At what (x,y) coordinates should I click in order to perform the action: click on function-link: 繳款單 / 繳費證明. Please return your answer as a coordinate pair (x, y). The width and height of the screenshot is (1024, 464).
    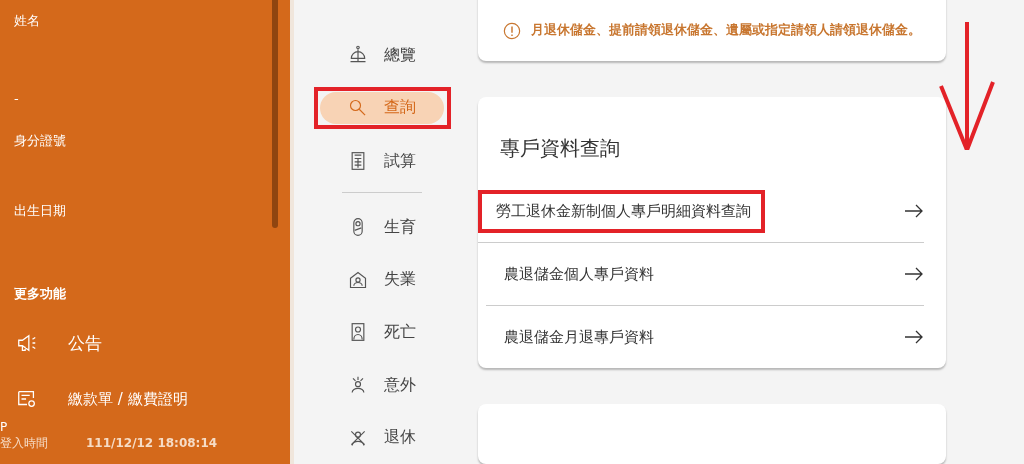
    Looking at the image, I should click on (152, 399).